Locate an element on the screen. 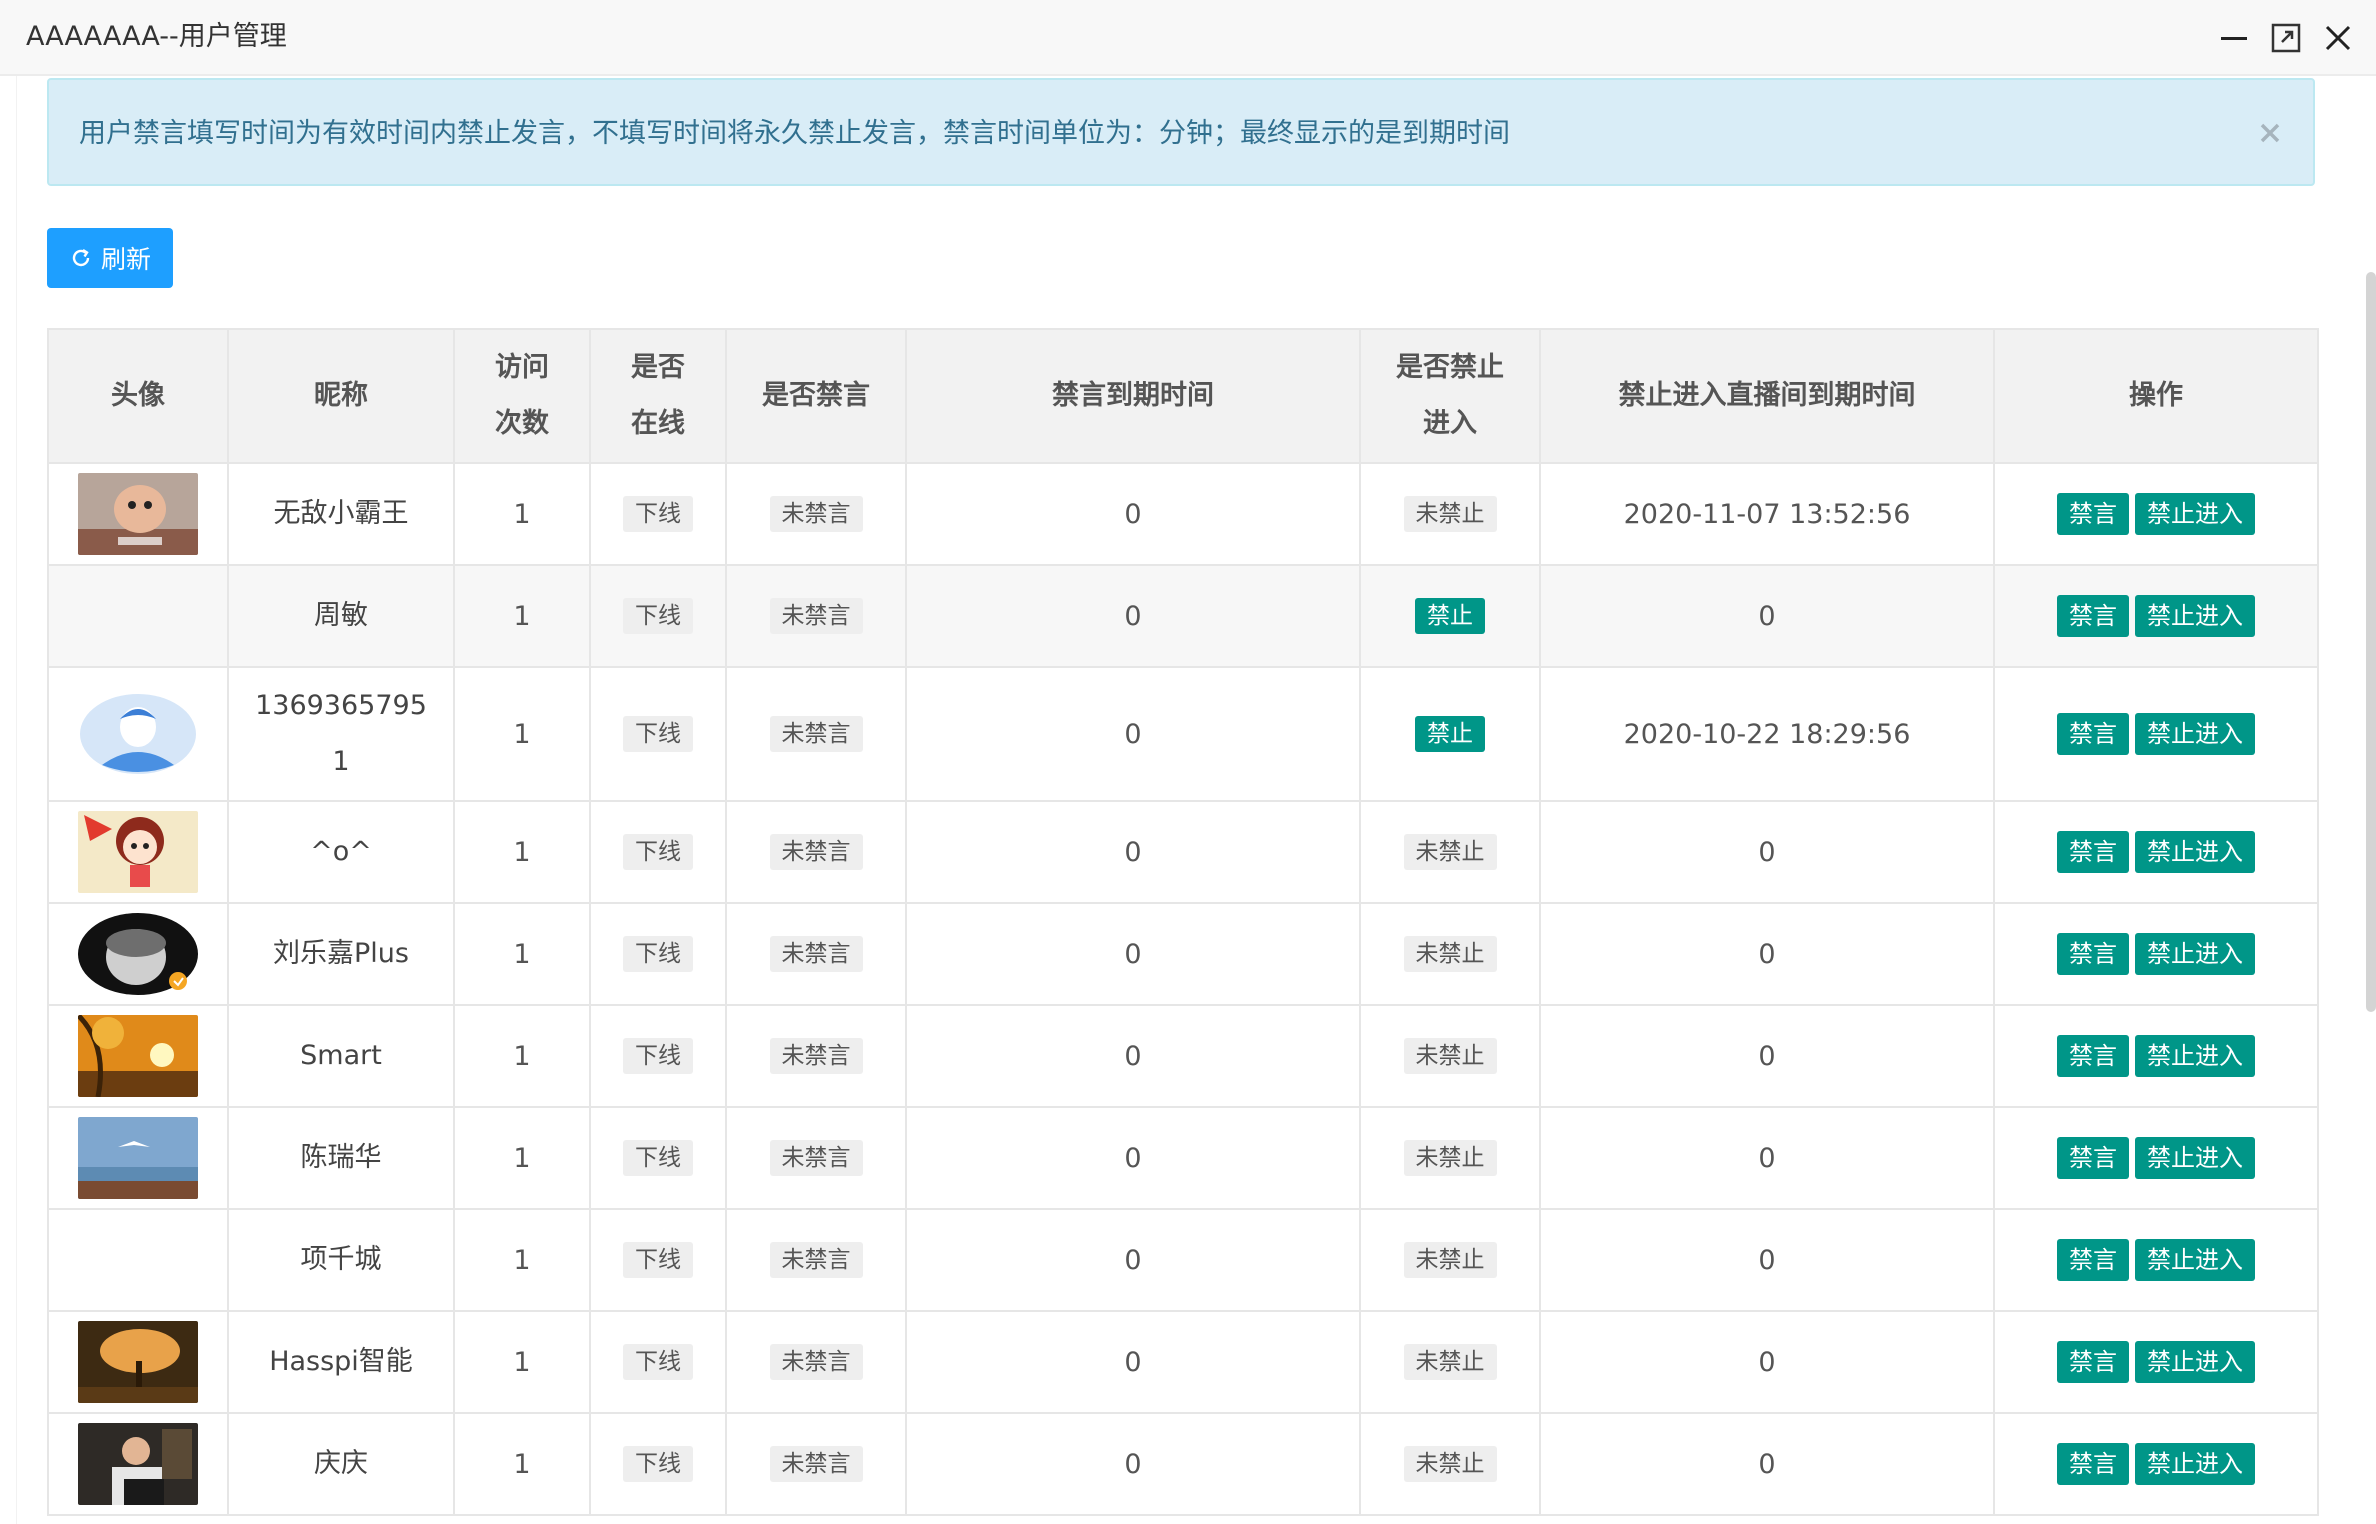 The width and height of the screenshot is (2376, 1524). nickname-cell: ^o^ is located at coordinates (341, 852).